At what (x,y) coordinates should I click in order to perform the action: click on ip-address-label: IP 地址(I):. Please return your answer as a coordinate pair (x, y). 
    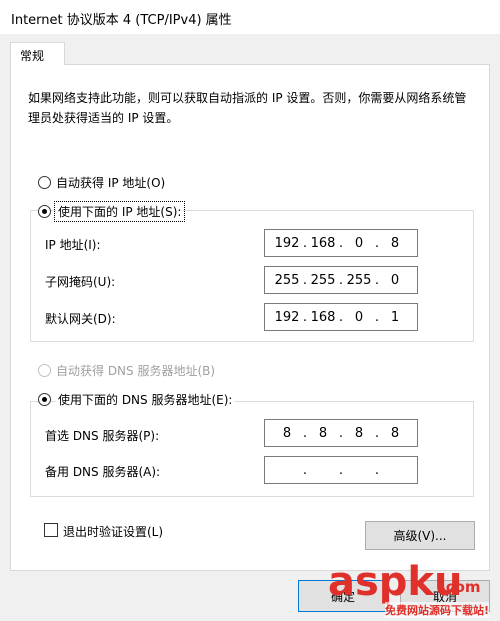
    Looking at the image, I should click on (73, 245).